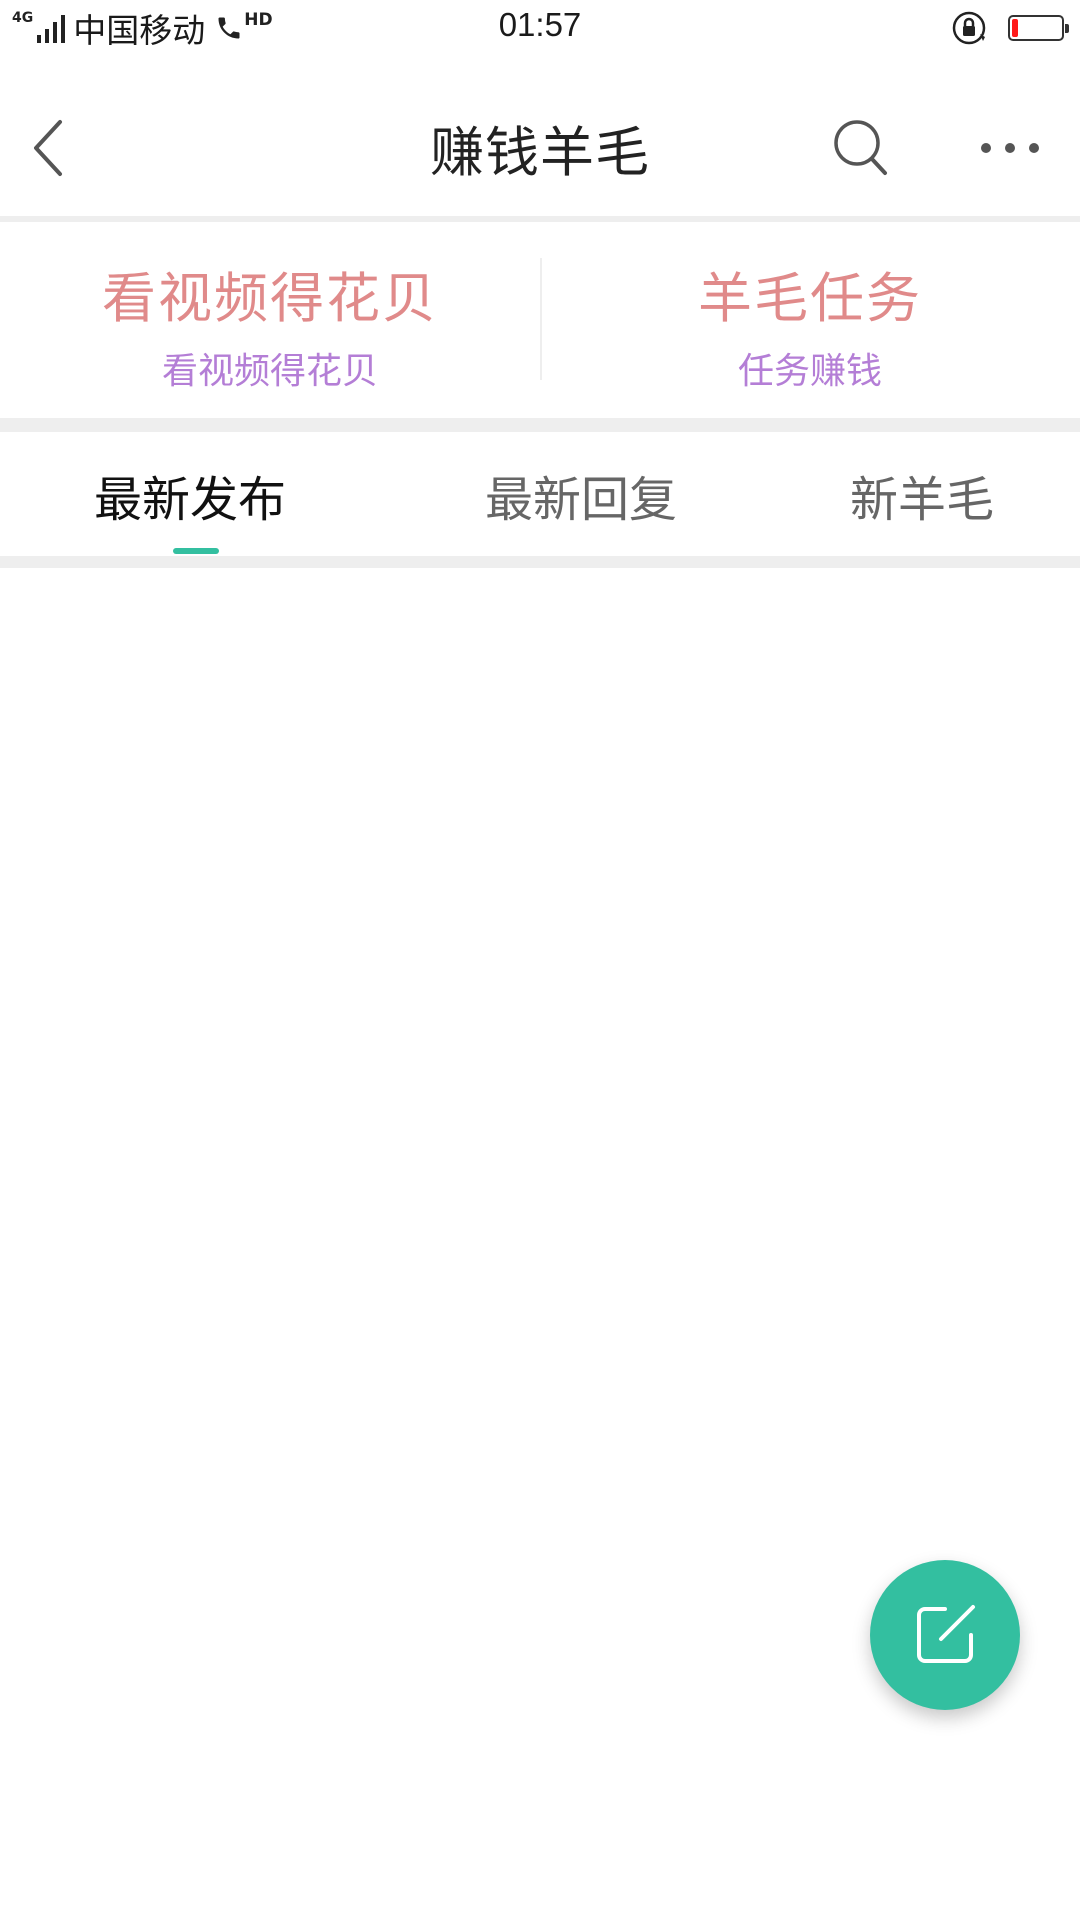 The image size is (1080, 1920). Describe the element at coordinates (581, 495) in the screenshot. I see `tab-latest-replies: 最新回复` at that location.